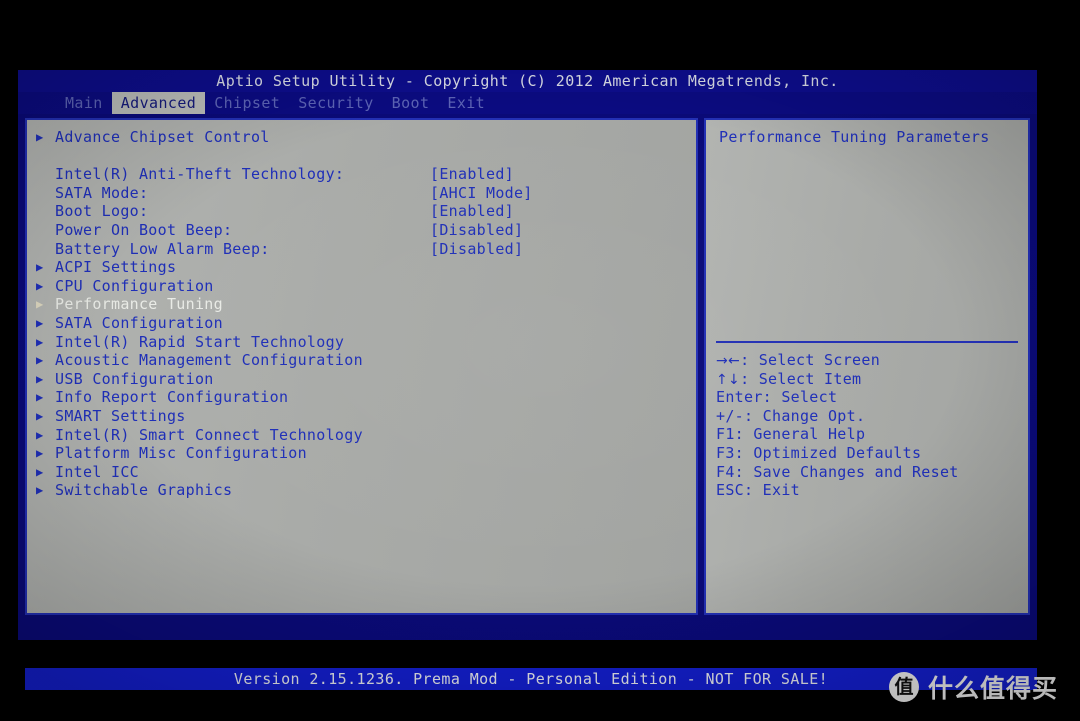 The width and height of the screenshot is (1080, 721). Describe the element at coordinates (361, 267) in the screenshot. I see `settings-row: ▶ ACPI Settings` at that location.